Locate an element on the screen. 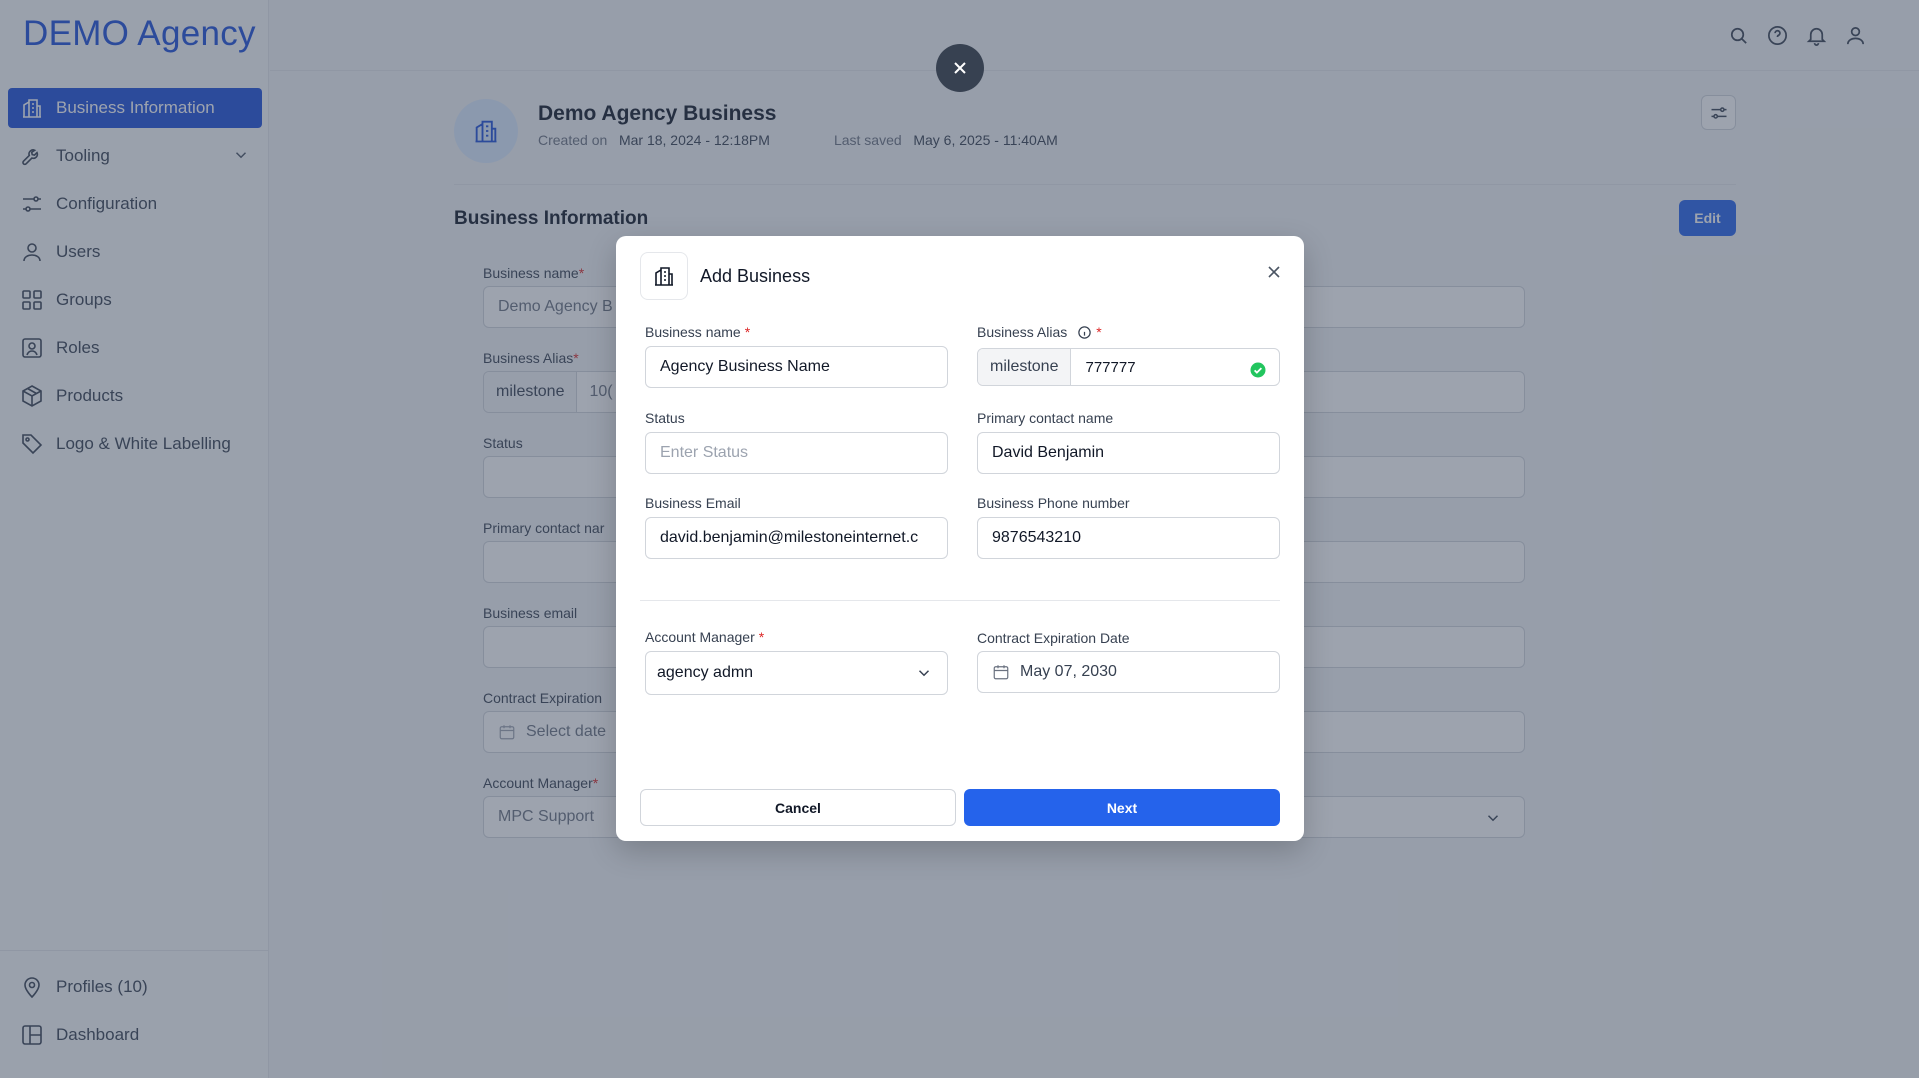 Image resolution: width=1919 pixels, height=1078 pixels. contract-expiration-label: Contract Expiration Date is located at coordinates (1053, 638).